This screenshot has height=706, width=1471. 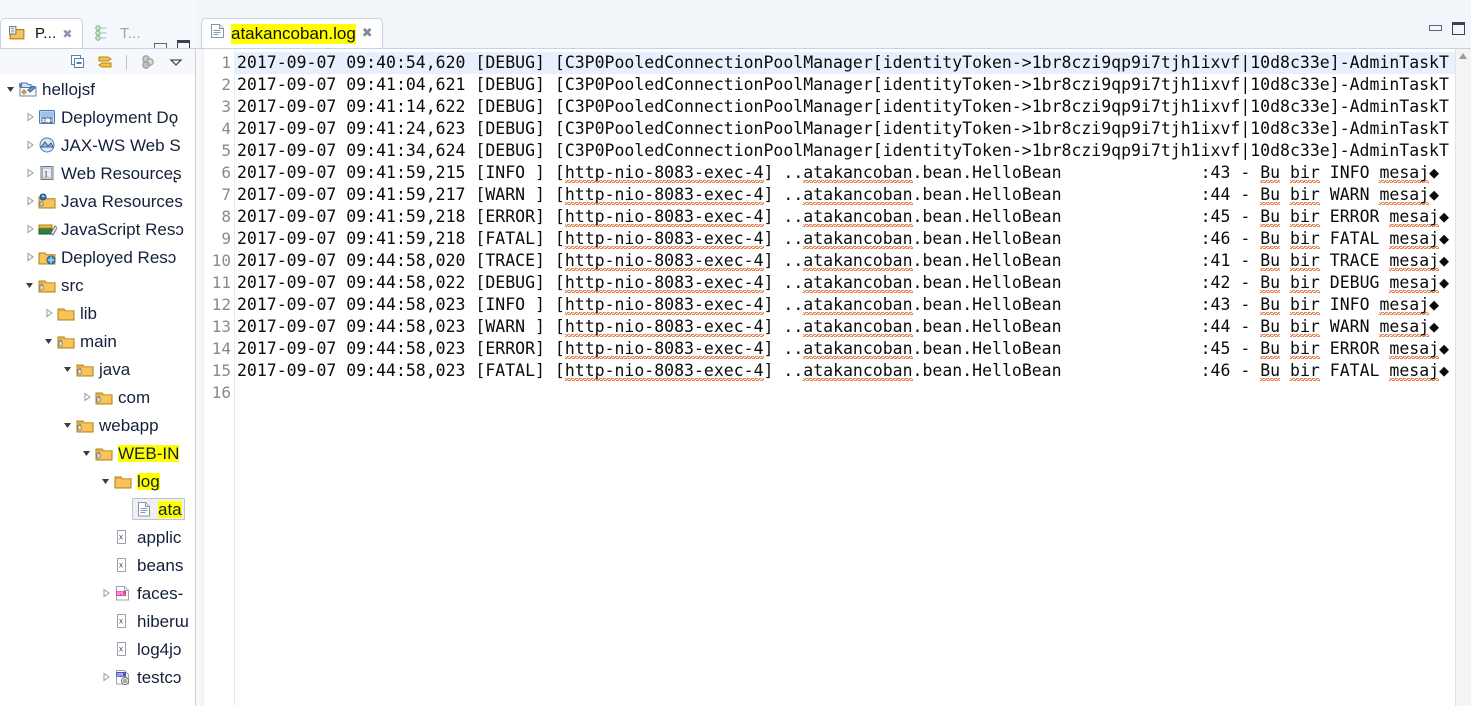 I want to click on tree-item-java-resources: Java Resources, so click(x=97, y=201).